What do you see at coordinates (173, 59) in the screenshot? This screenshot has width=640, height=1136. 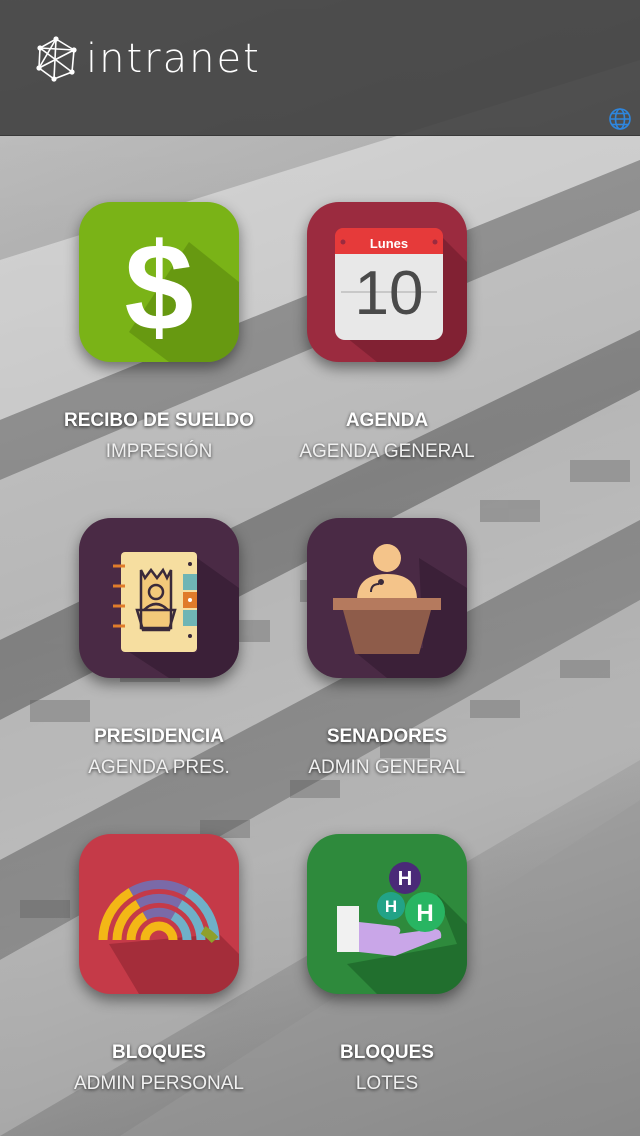 I see `brand-title: intranet` at bounding box center [173, 59].